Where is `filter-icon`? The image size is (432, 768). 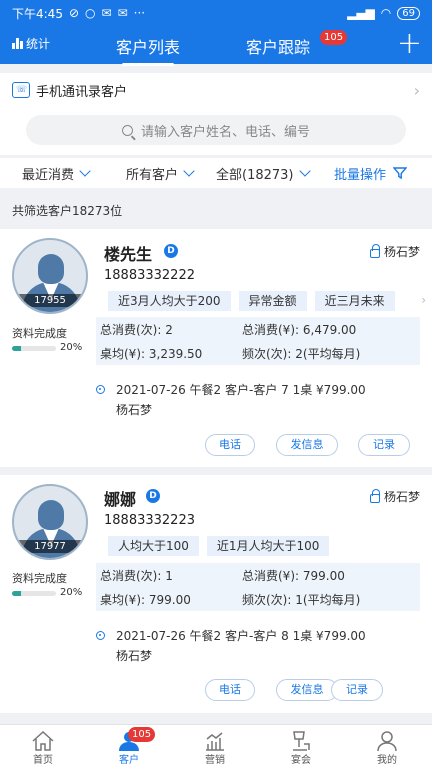 filter-icon is located at coordinates (400, 173).